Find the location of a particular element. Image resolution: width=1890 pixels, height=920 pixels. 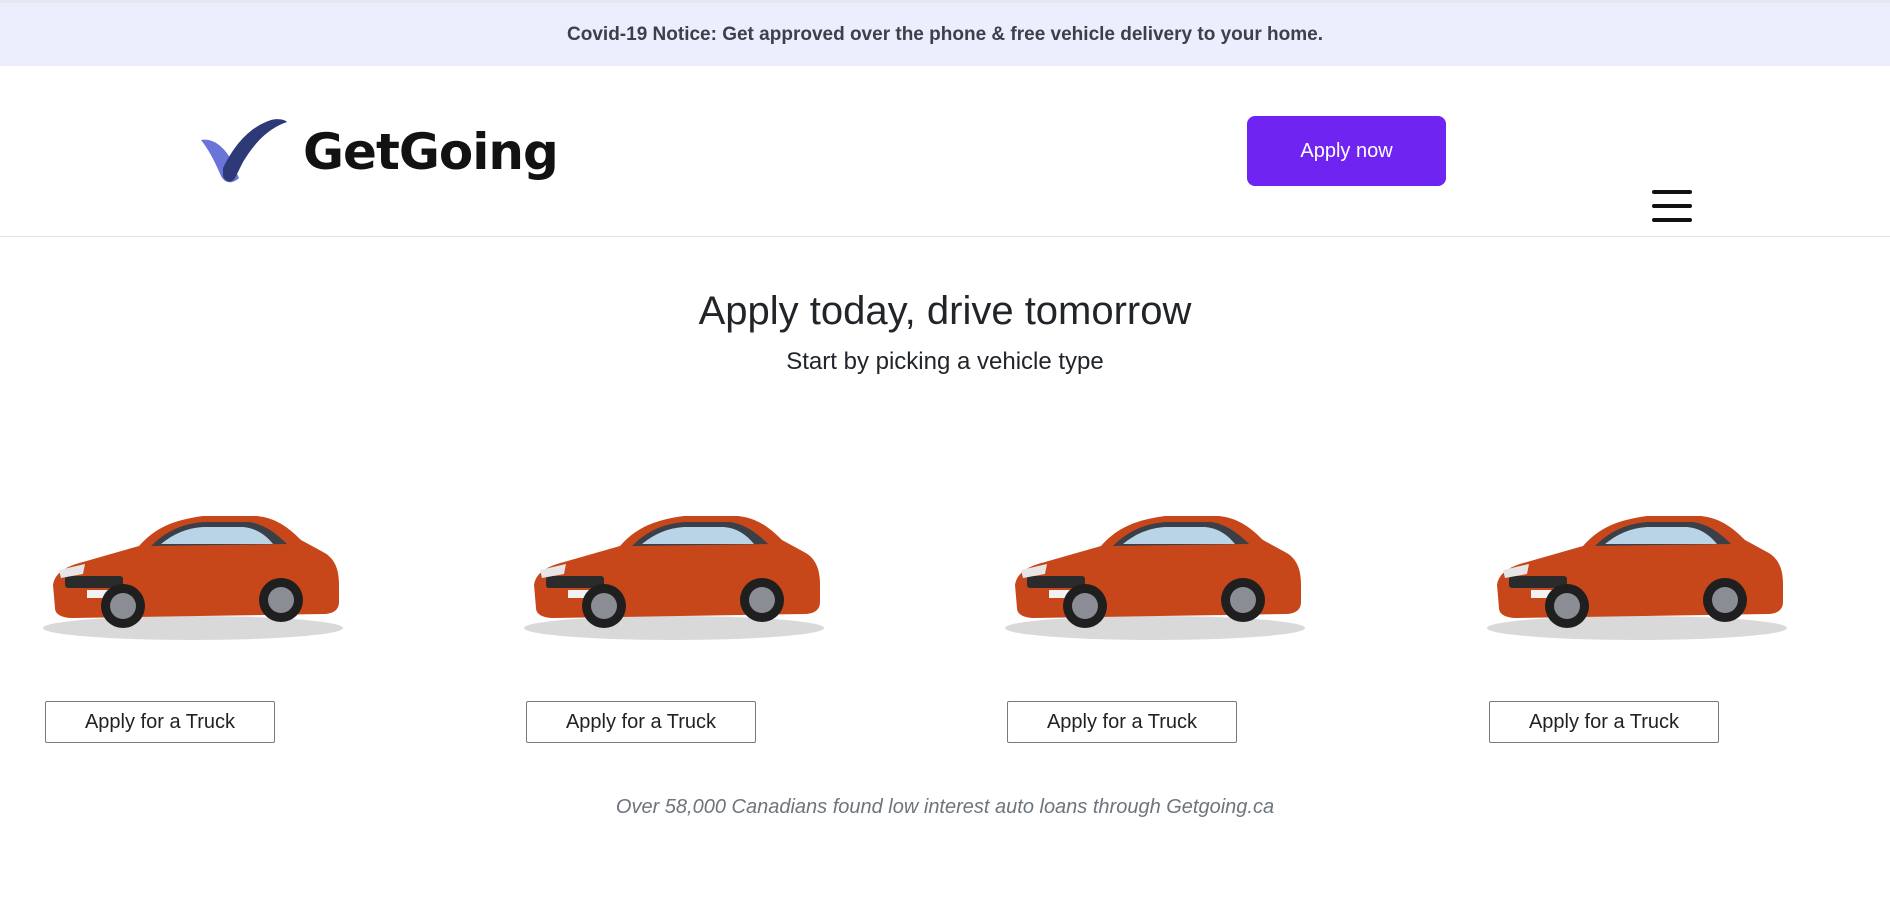

logo-text: GetGoing is located at coordinates (431, 152).